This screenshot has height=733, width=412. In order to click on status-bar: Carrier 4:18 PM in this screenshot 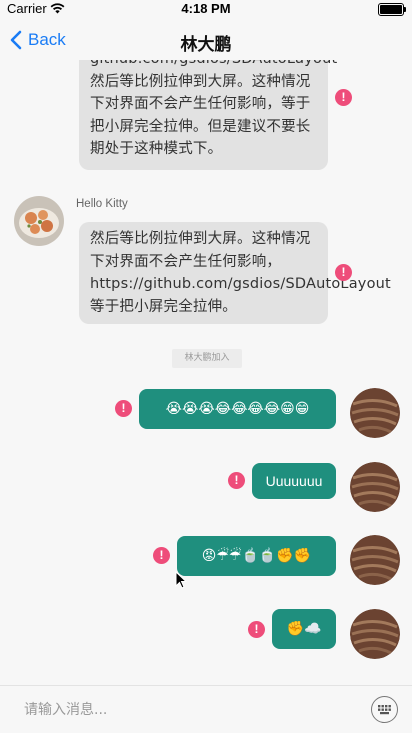, I will do `click(206, 10)`.